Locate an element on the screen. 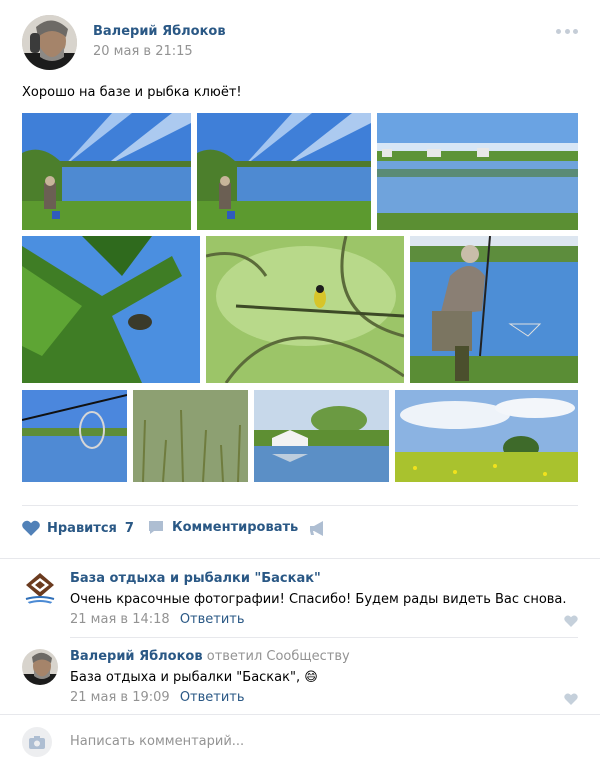  comment-button: Комментировать is located at coordinates (223, 527).